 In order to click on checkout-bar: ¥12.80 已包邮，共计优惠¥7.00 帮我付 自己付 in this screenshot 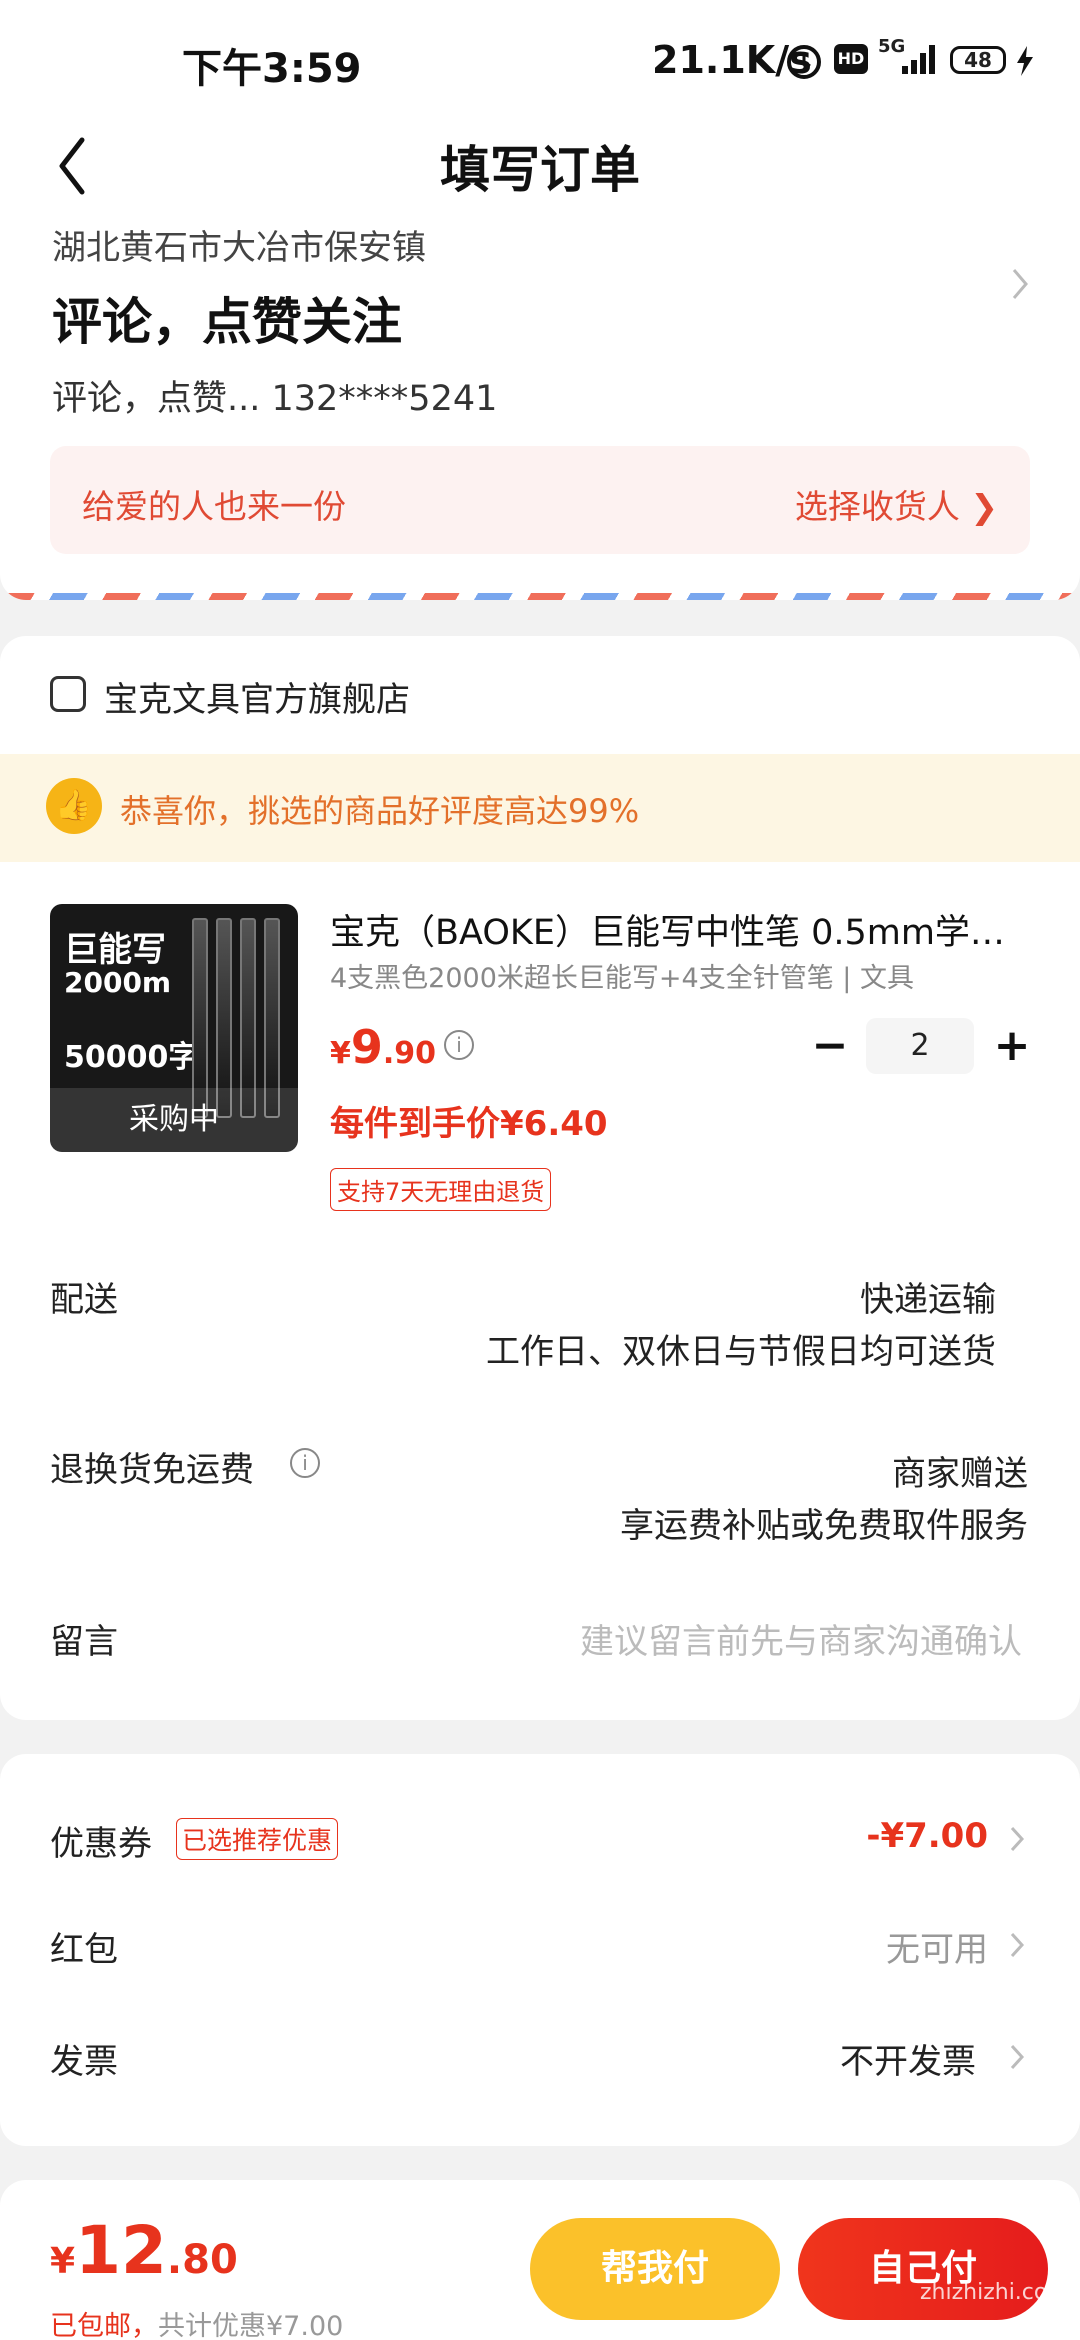, I will do `click(540, 2260)`.